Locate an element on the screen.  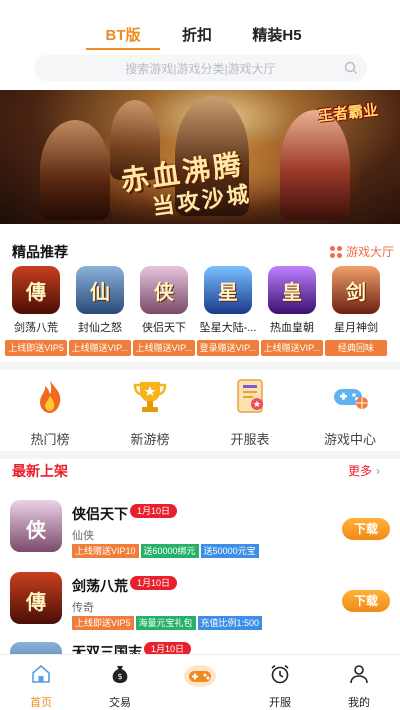
search-bar: 搜索游戏|游戏分类|游戏大厅 is located at coordinates (200, 68).